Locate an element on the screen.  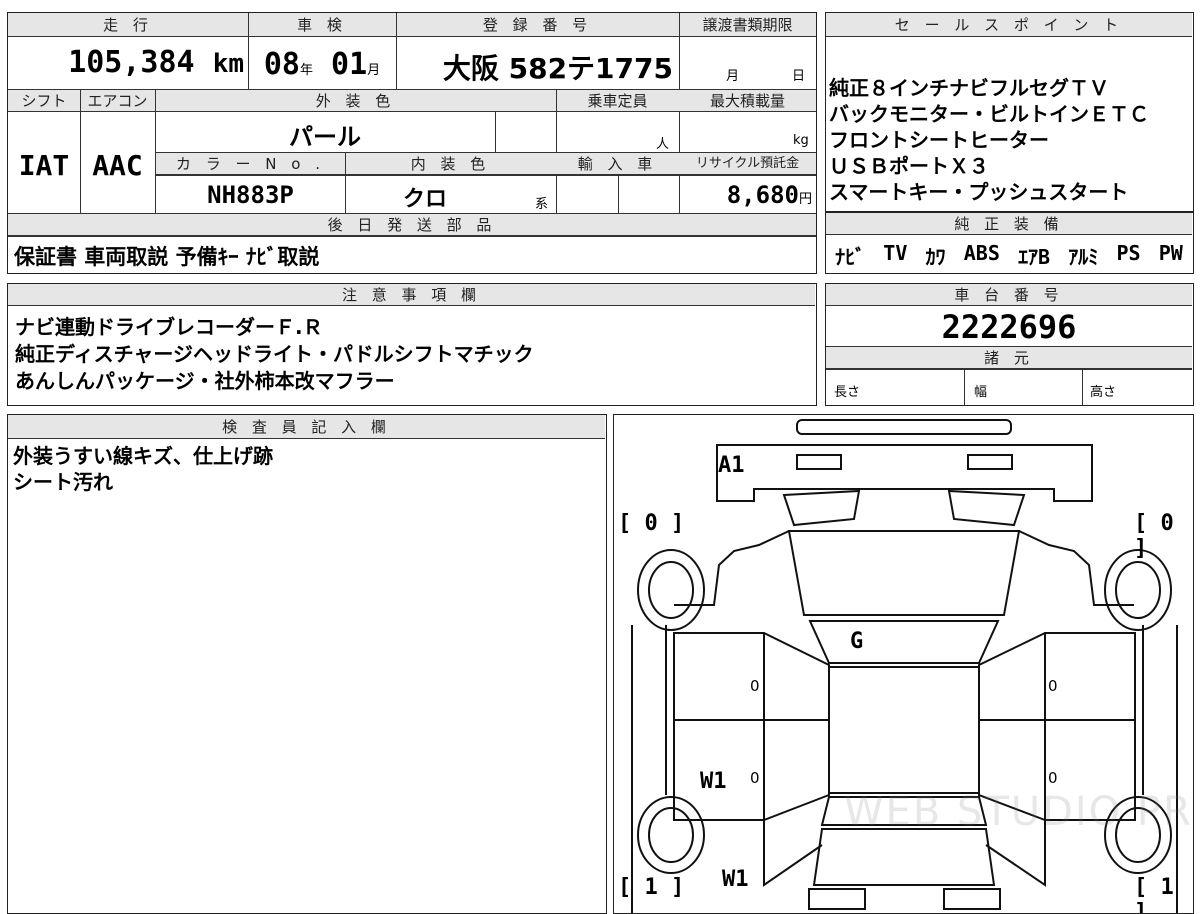
color-no-header: カ ラ ー N o . is located at coordinates (250, 164).